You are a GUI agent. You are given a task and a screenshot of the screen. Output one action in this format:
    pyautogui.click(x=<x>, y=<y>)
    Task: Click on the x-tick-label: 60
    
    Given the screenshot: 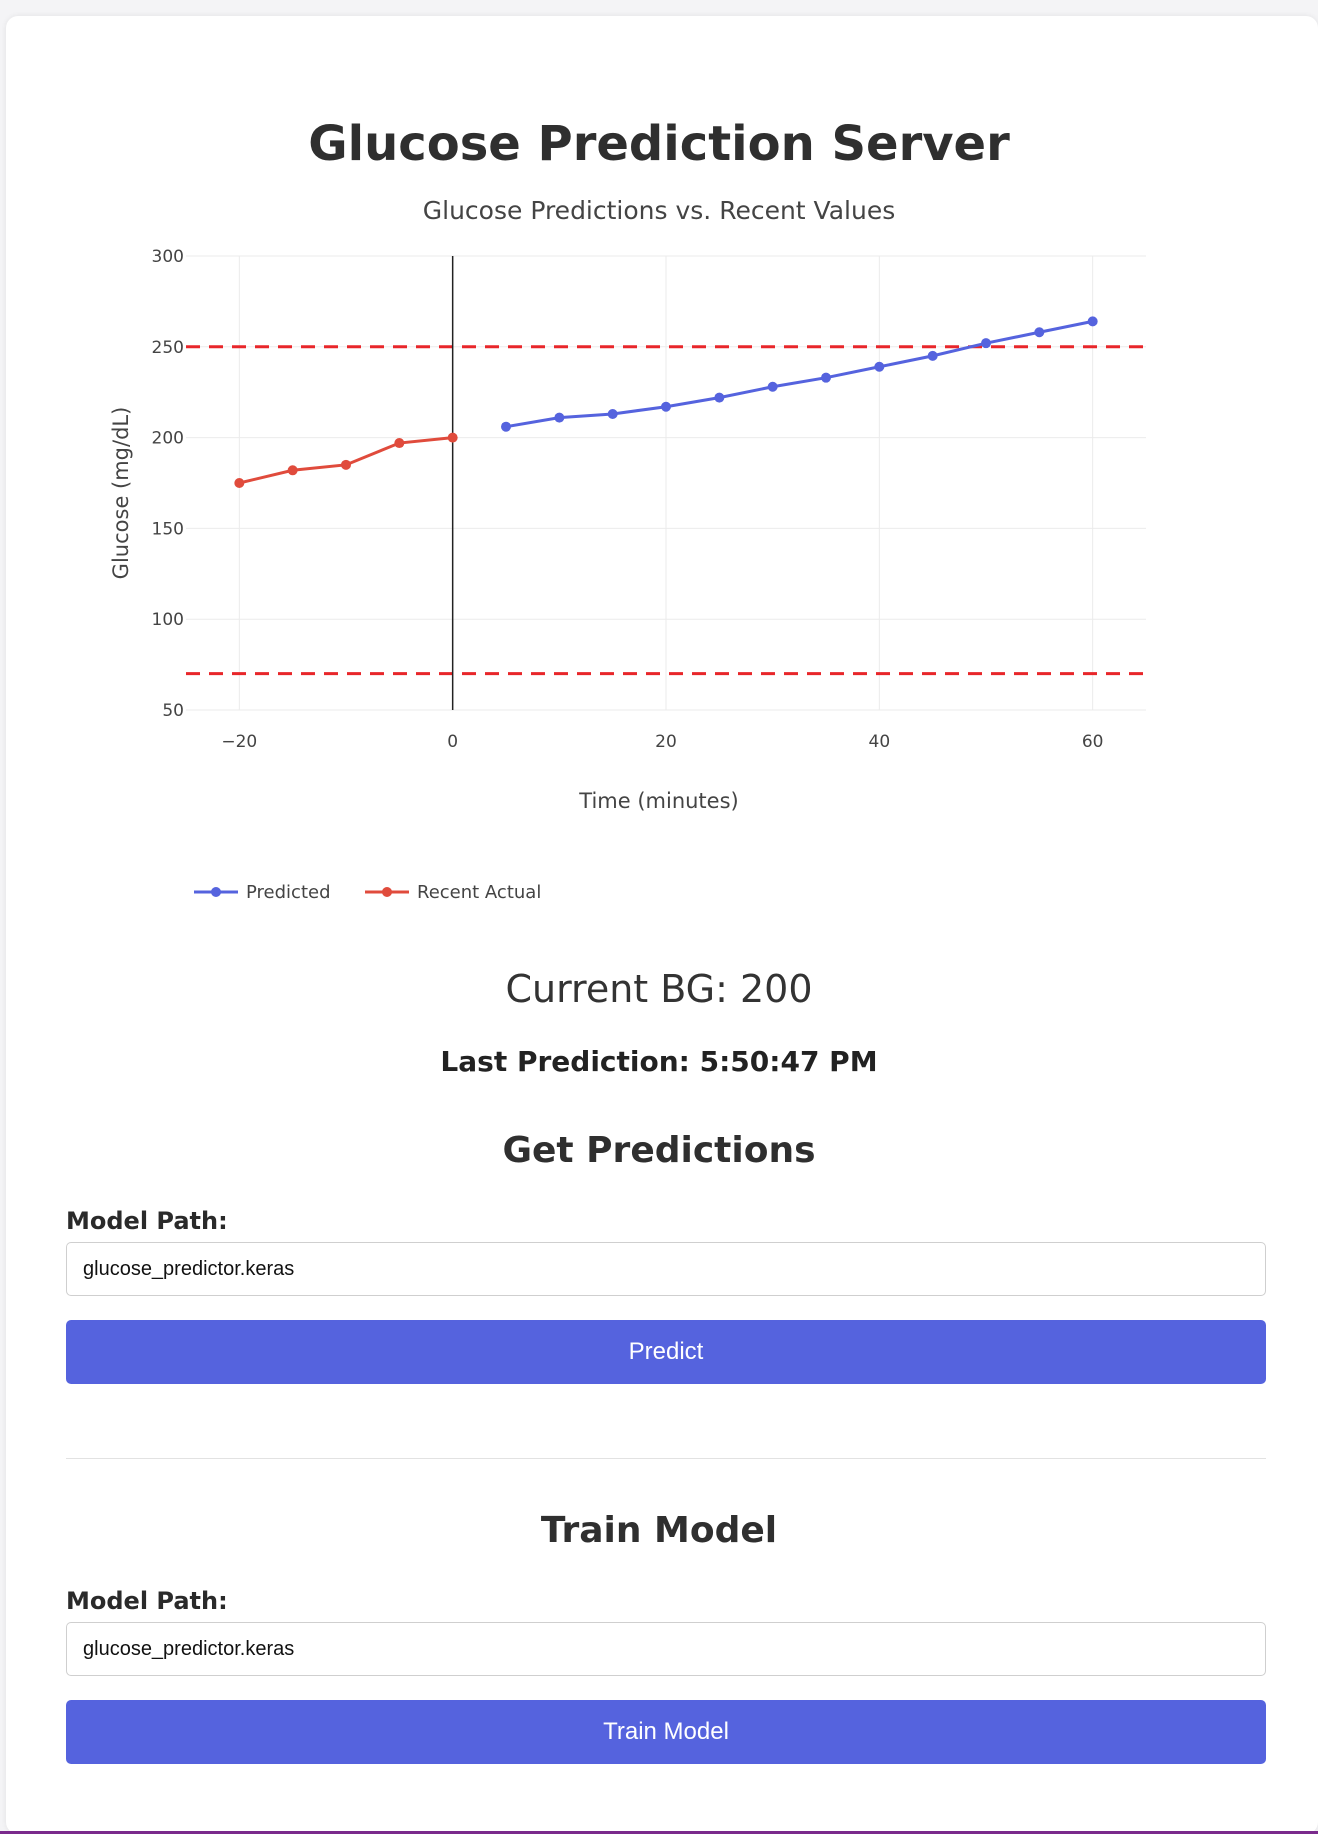 What is the action you would take?
    pyautogui.click(x=1093, y=742)
    